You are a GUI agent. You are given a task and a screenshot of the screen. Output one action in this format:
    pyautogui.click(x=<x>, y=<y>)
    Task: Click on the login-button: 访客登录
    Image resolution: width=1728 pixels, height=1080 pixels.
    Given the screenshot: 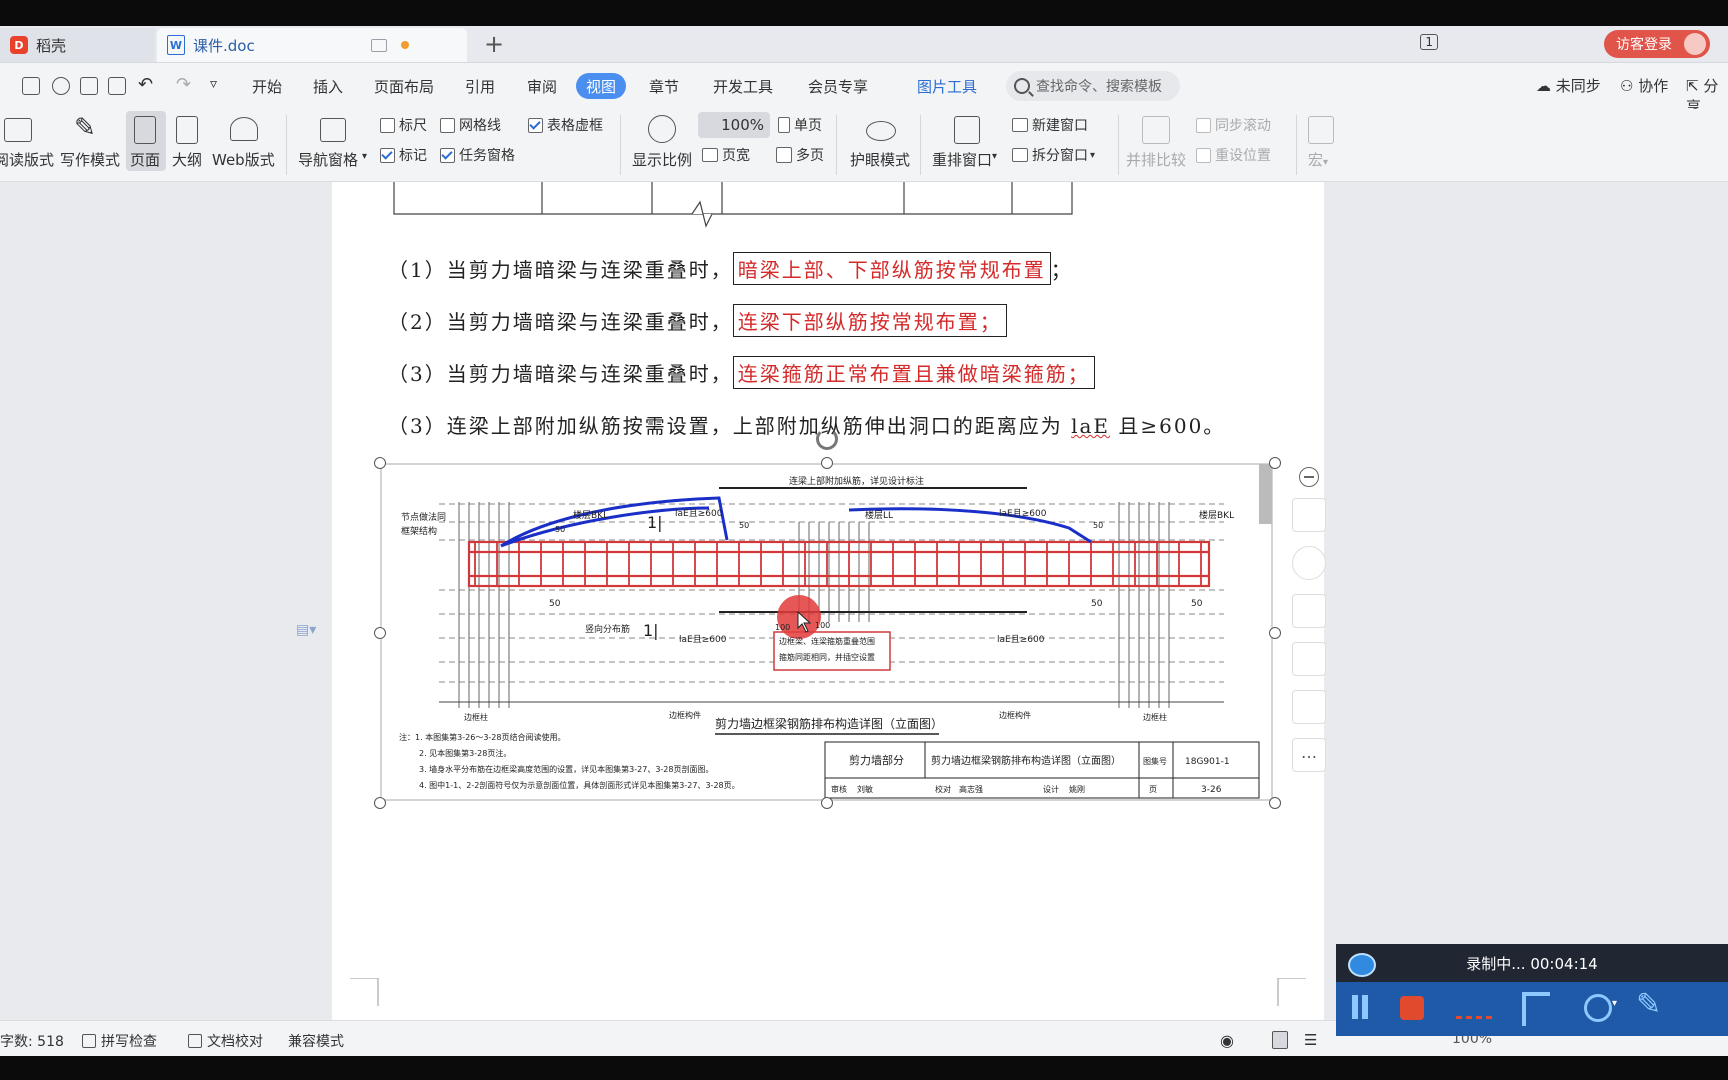 What is the action you would take?
    pyautogui.click(x=1657, y=44)
    